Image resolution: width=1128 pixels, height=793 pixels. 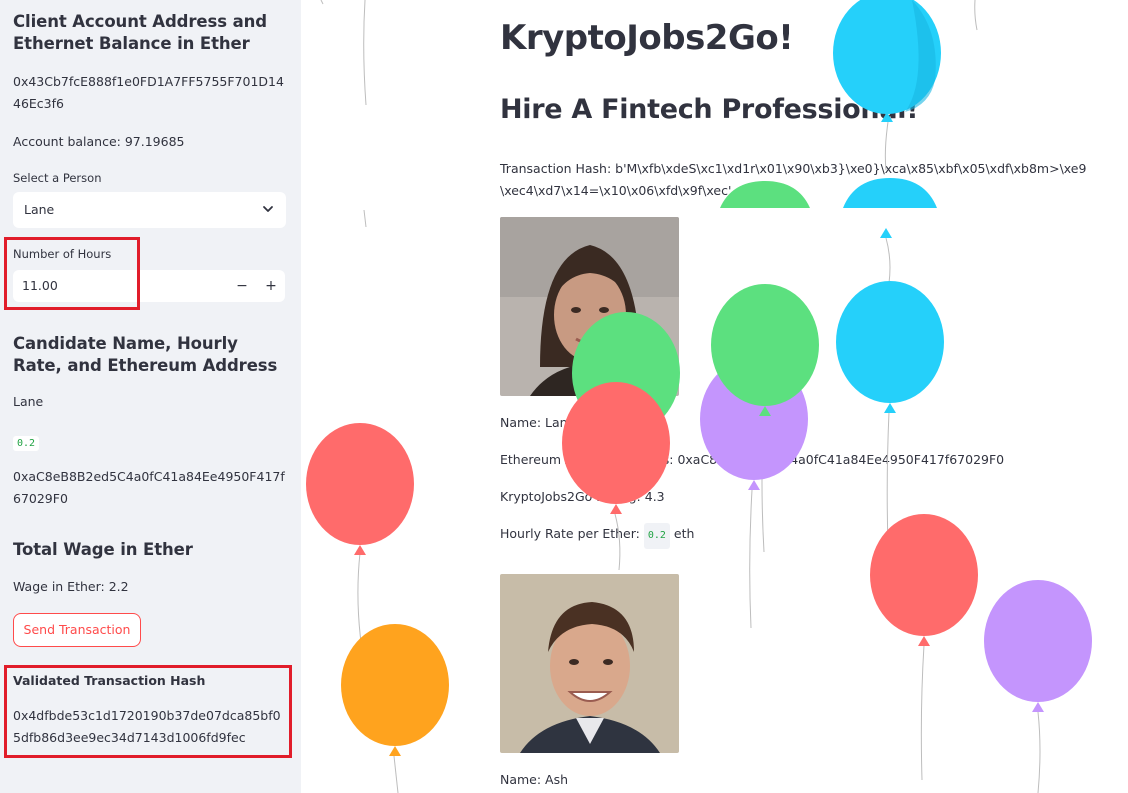 I want to click on candidate-name: Lane, so click(x=28, y=401).